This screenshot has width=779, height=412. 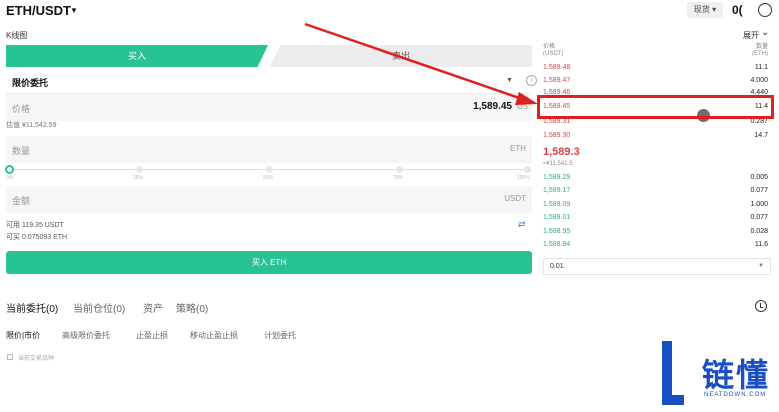 I want to click on tab-current-positions: 当前仓位(0), so click(x=99, y=307).